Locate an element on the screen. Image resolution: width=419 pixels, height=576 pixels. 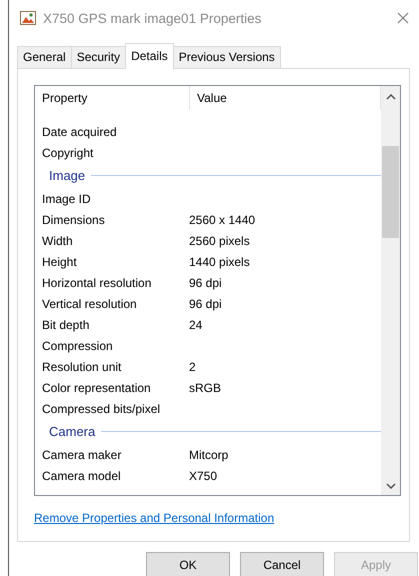
dialog-button: Cancel is located at coordinates (282, 564).